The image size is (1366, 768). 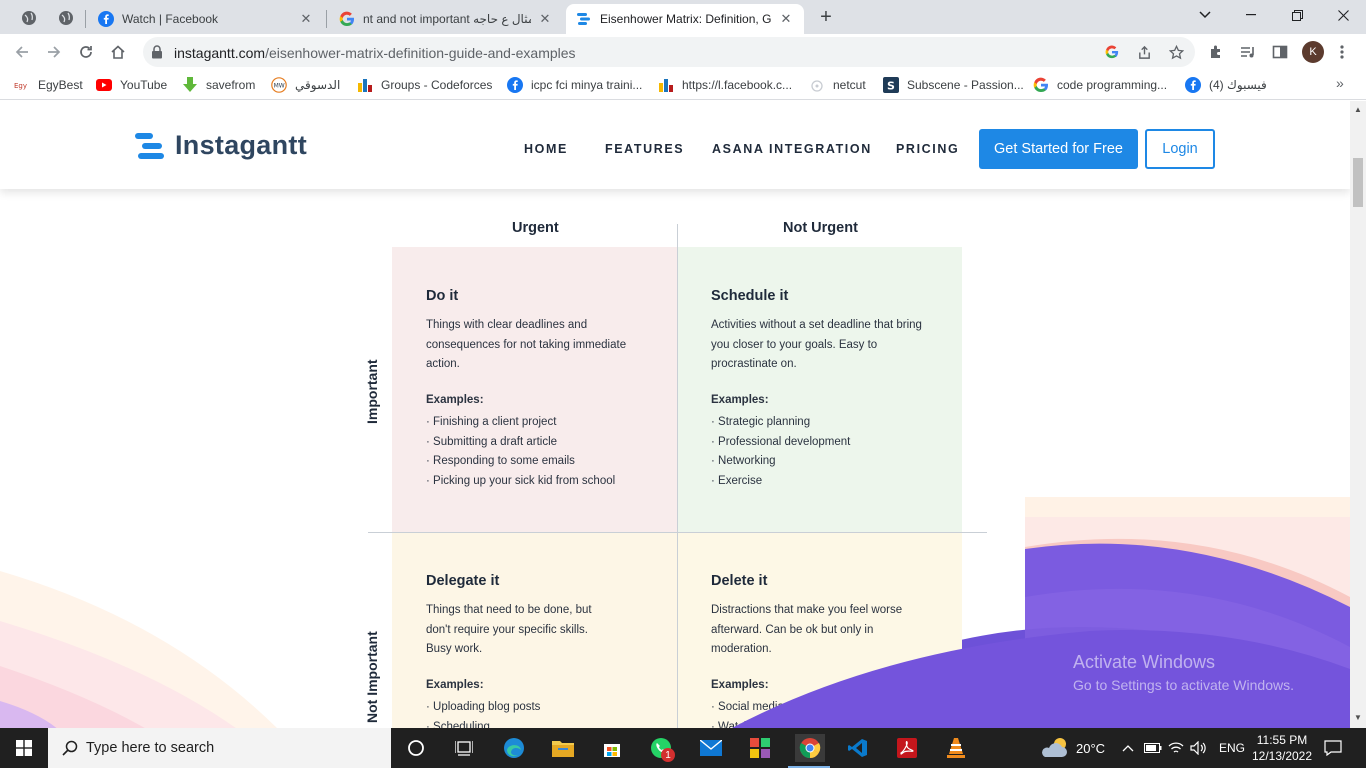 What do you see at coordinates (644, 149) in the screenshot?
I see `nav-features: FEATURES` at bounding box center [644, 149].